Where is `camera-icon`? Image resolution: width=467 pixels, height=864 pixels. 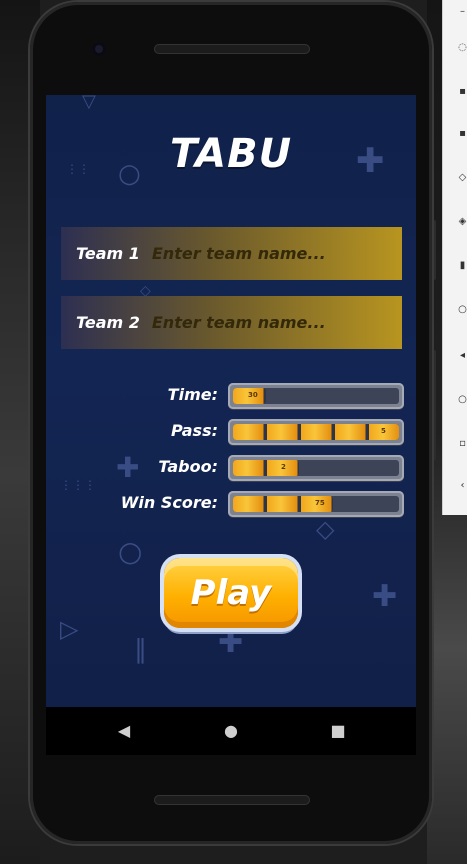 camera-icon is located at coordinates (99, 49).